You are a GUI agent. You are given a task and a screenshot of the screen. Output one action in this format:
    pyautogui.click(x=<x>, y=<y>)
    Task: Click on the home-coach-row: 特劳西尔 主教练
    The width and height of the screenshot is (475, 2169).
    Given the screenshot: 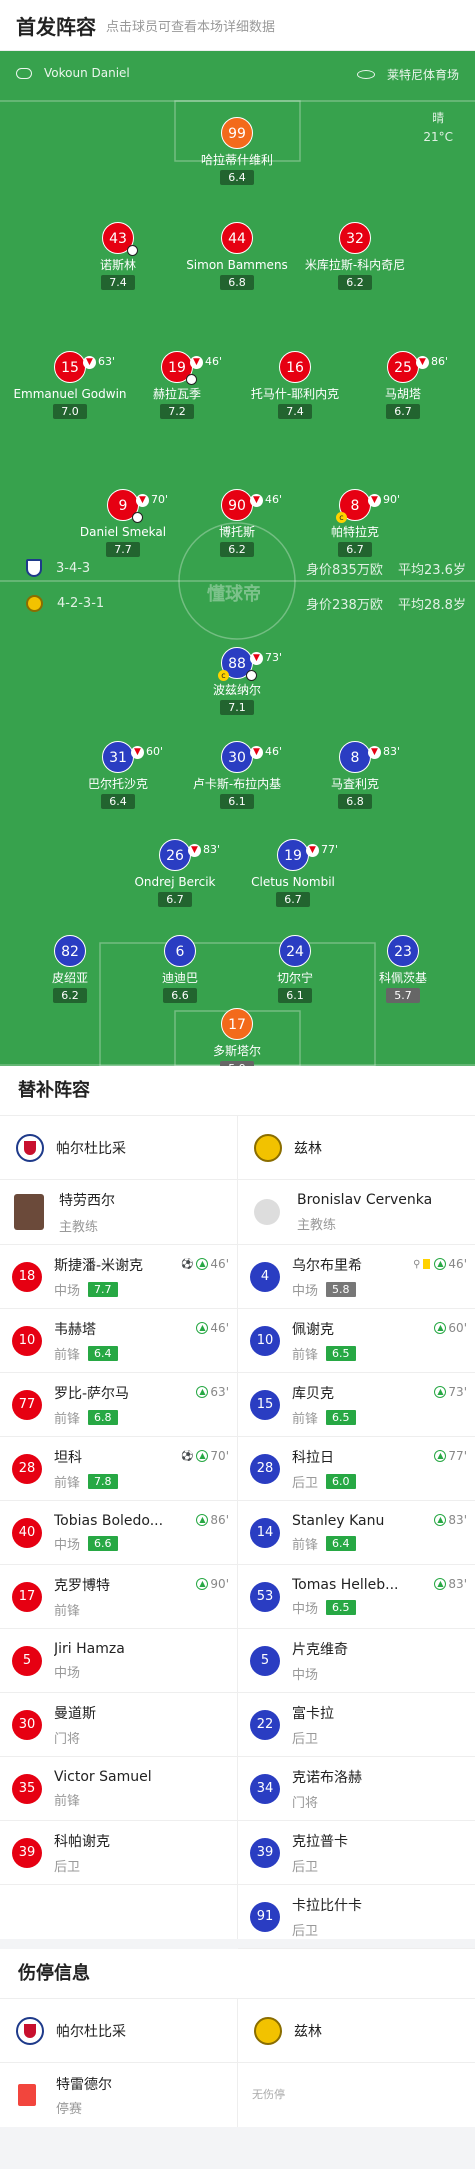 What is the action you would take?
    pyautogui.click(x=118, y=1212)
    